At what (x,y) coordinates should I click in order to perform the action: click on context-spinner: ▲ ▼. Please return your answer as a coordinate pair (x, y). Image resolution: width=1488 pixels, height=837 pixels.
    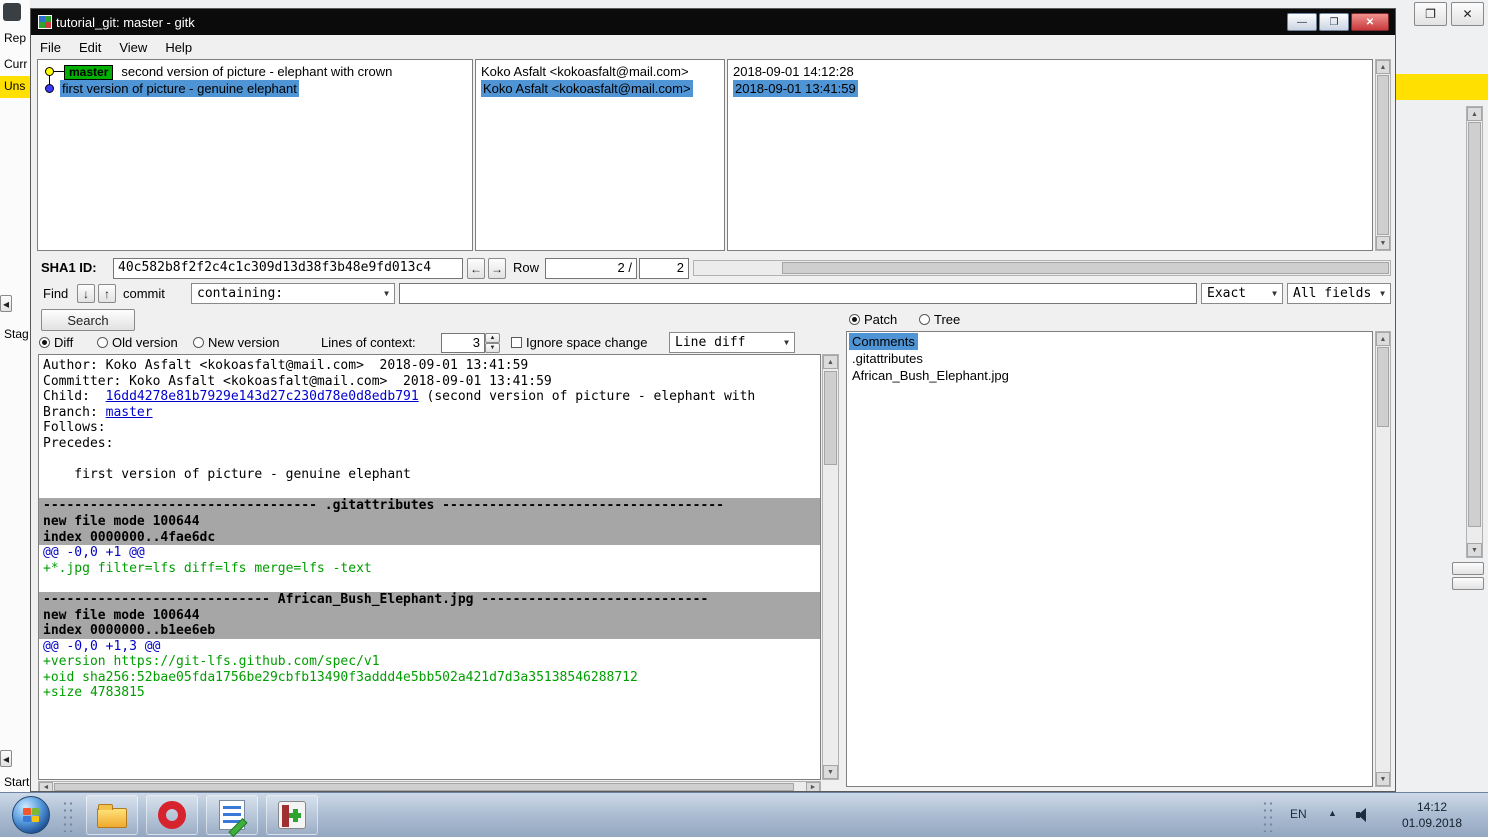
    Looking at the image, I should click on (492, 343).